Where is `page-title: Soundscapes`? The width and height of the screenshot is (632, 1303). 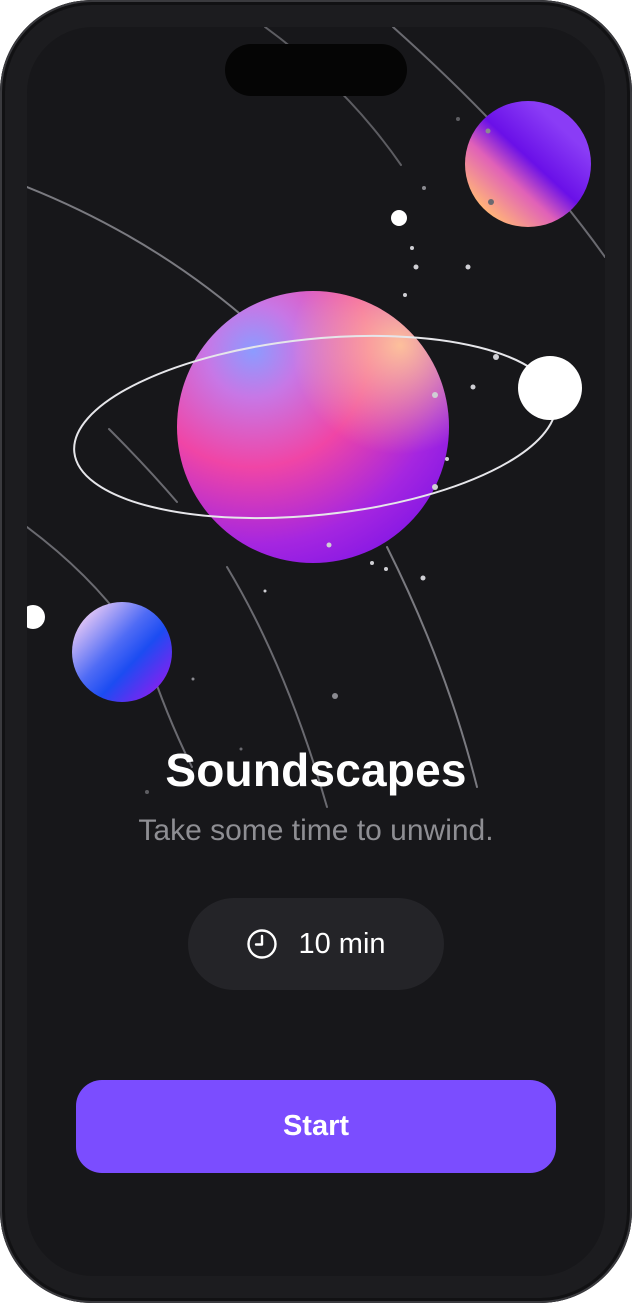
page-title: Soundscapes is located at coordinates (316, 770).